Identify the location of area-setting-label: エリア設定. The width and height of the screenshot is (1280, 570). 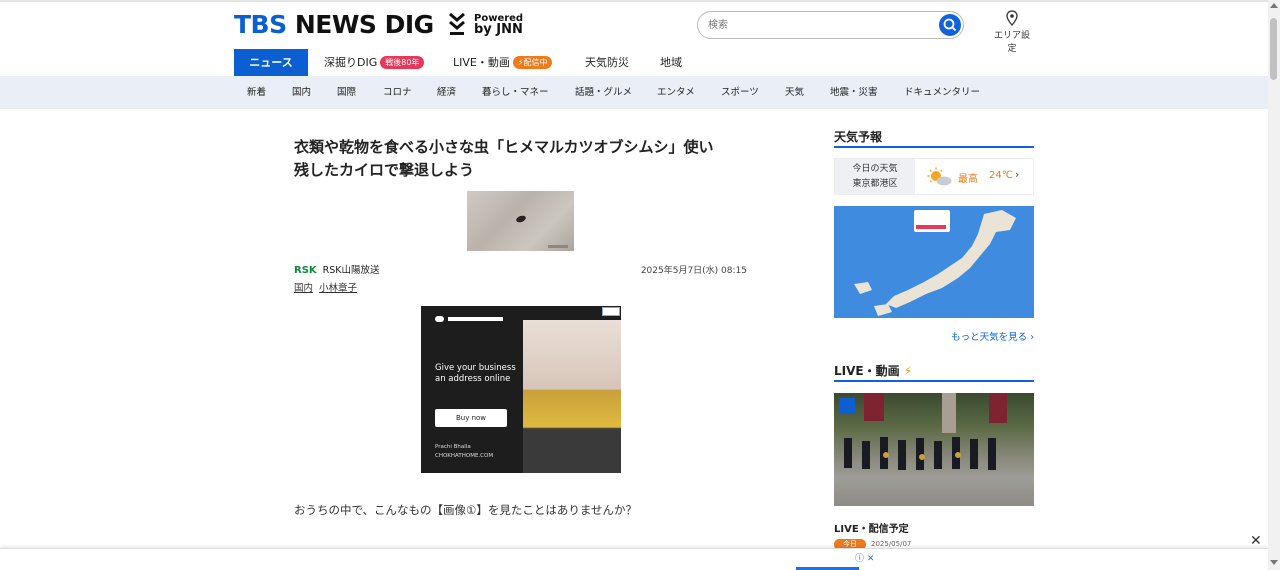
(1011, 42).